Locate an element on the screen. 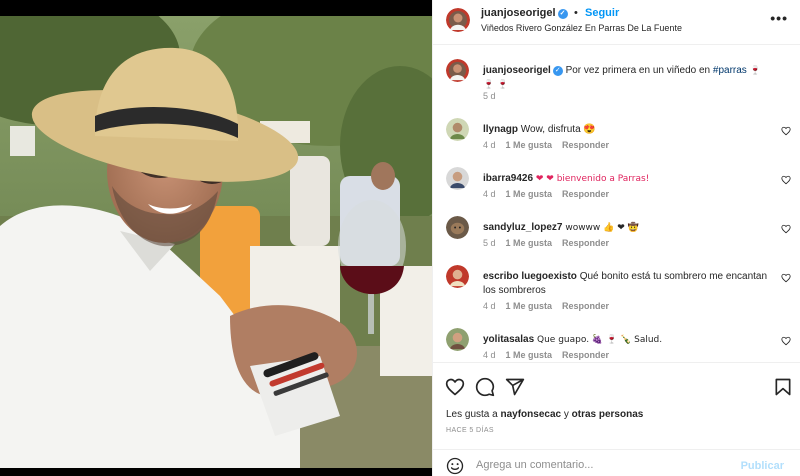 The height and width of the screenshot is (476, 800). follow-button: Seguir is located at coordinates (602, 13).